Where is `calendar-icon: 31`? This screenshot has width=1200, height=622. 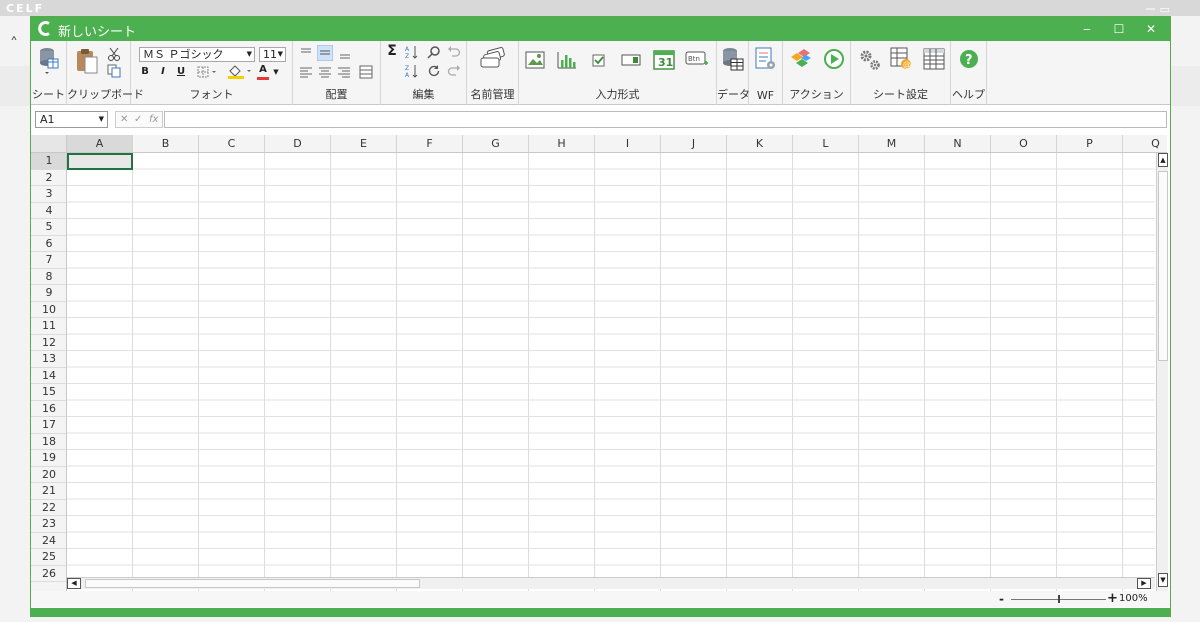
calendar-icon: 31 is located at coordinates (664, 59).